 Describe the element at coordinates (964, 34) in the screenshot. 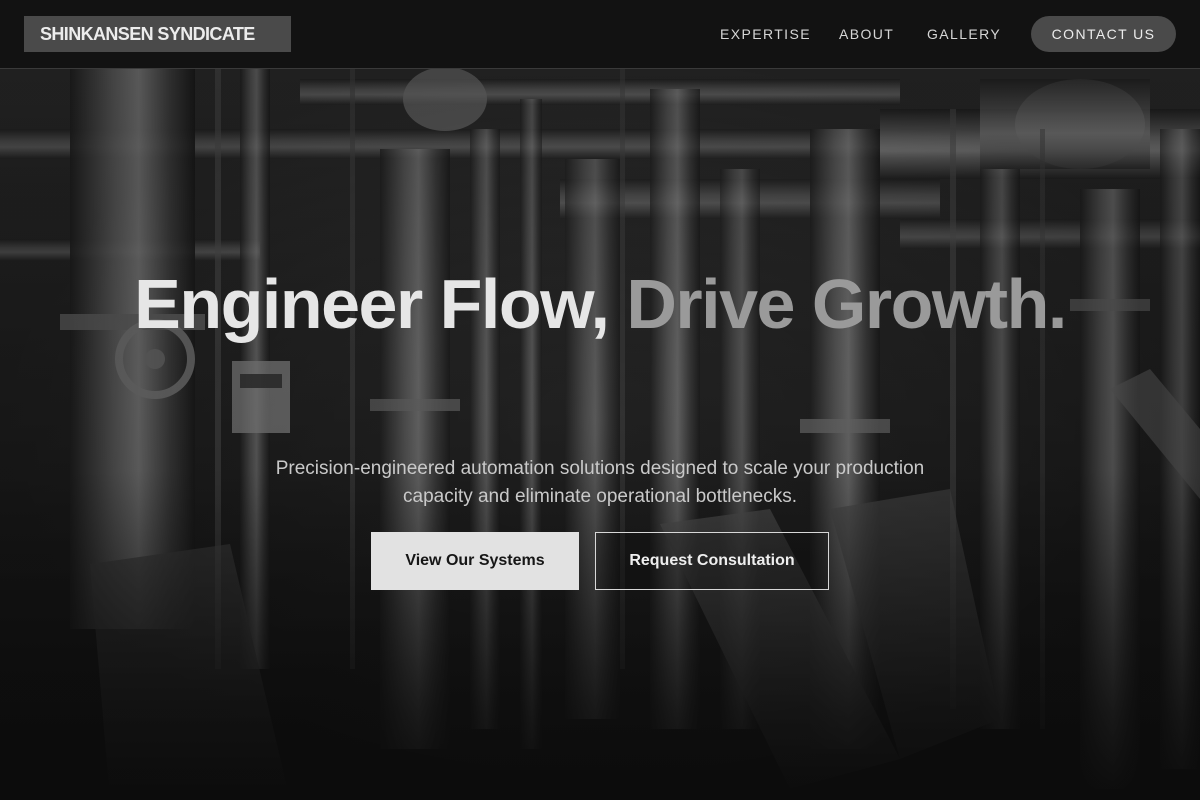

I see `nav-link-gallery: GALLERY` at that location.